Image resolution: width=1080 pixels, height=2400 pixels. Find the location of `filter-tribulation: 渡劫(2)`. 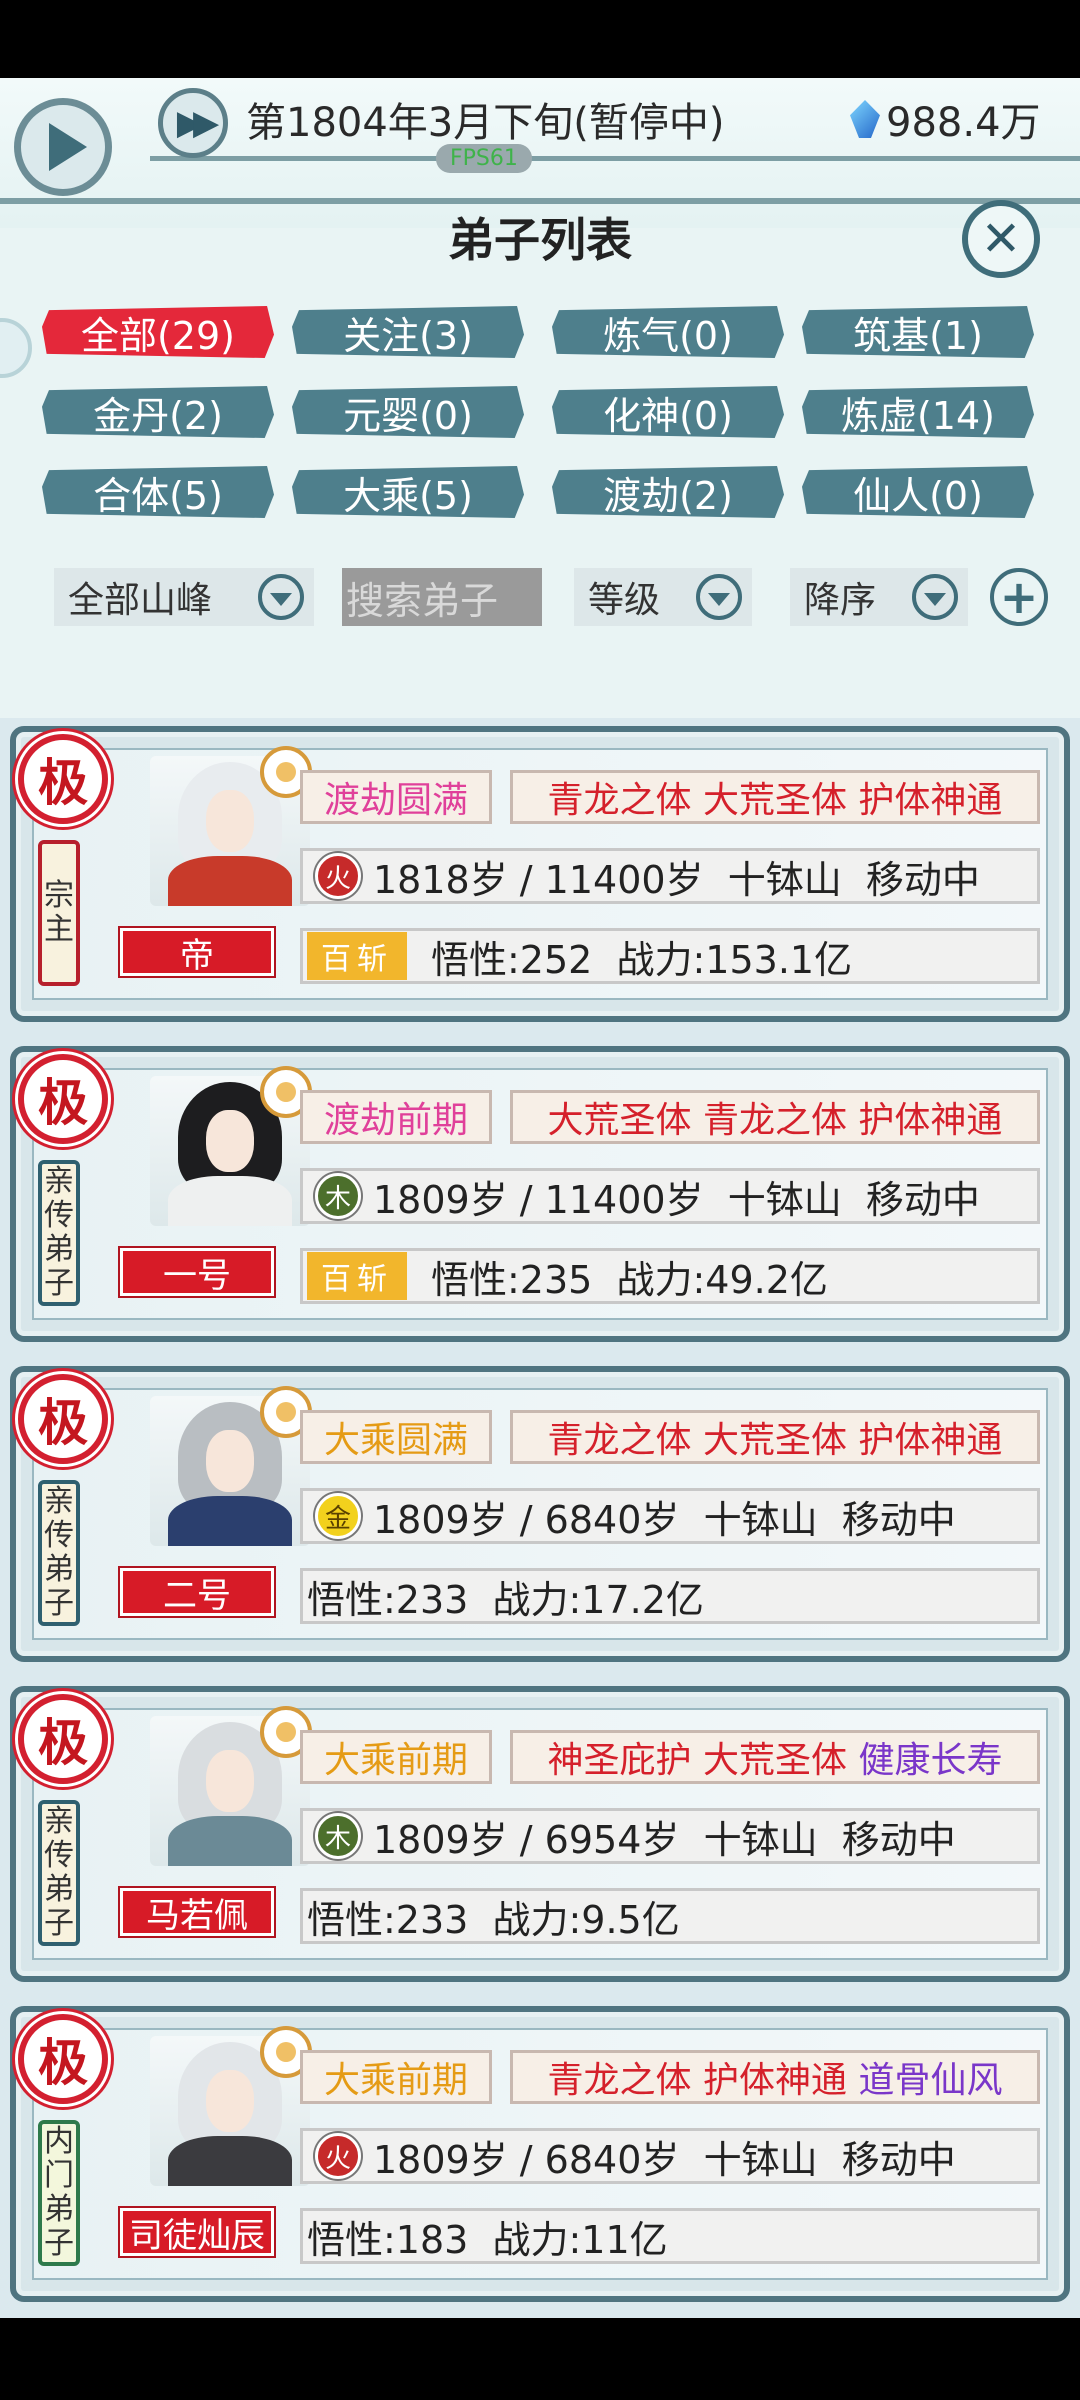

filter-tribulation: 渡劫(2) is located at coordinates (668, 492).